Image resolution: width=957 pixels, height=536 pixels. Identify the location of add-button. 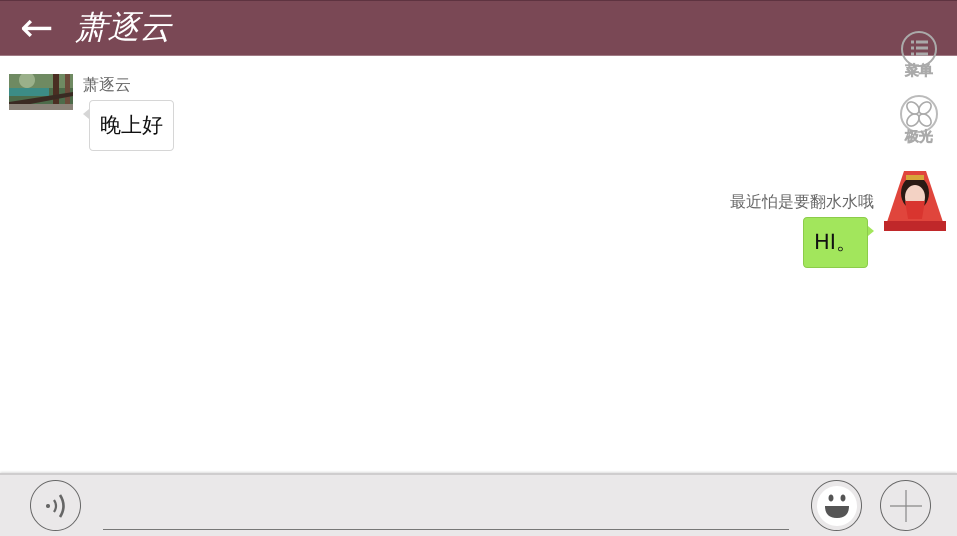
(905, 505).